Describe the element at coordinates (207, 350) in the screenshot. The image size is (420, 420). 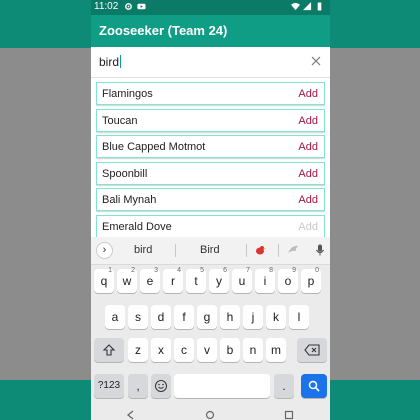
I see `key-v: v` at that location.